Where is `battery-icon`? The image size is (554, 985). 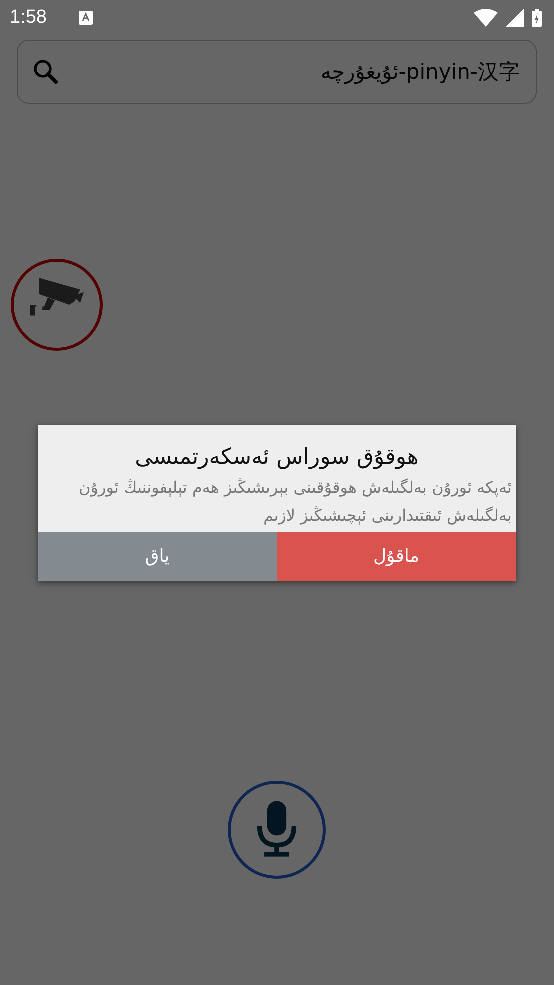 battery-icon is located at coordinates (537, 18).